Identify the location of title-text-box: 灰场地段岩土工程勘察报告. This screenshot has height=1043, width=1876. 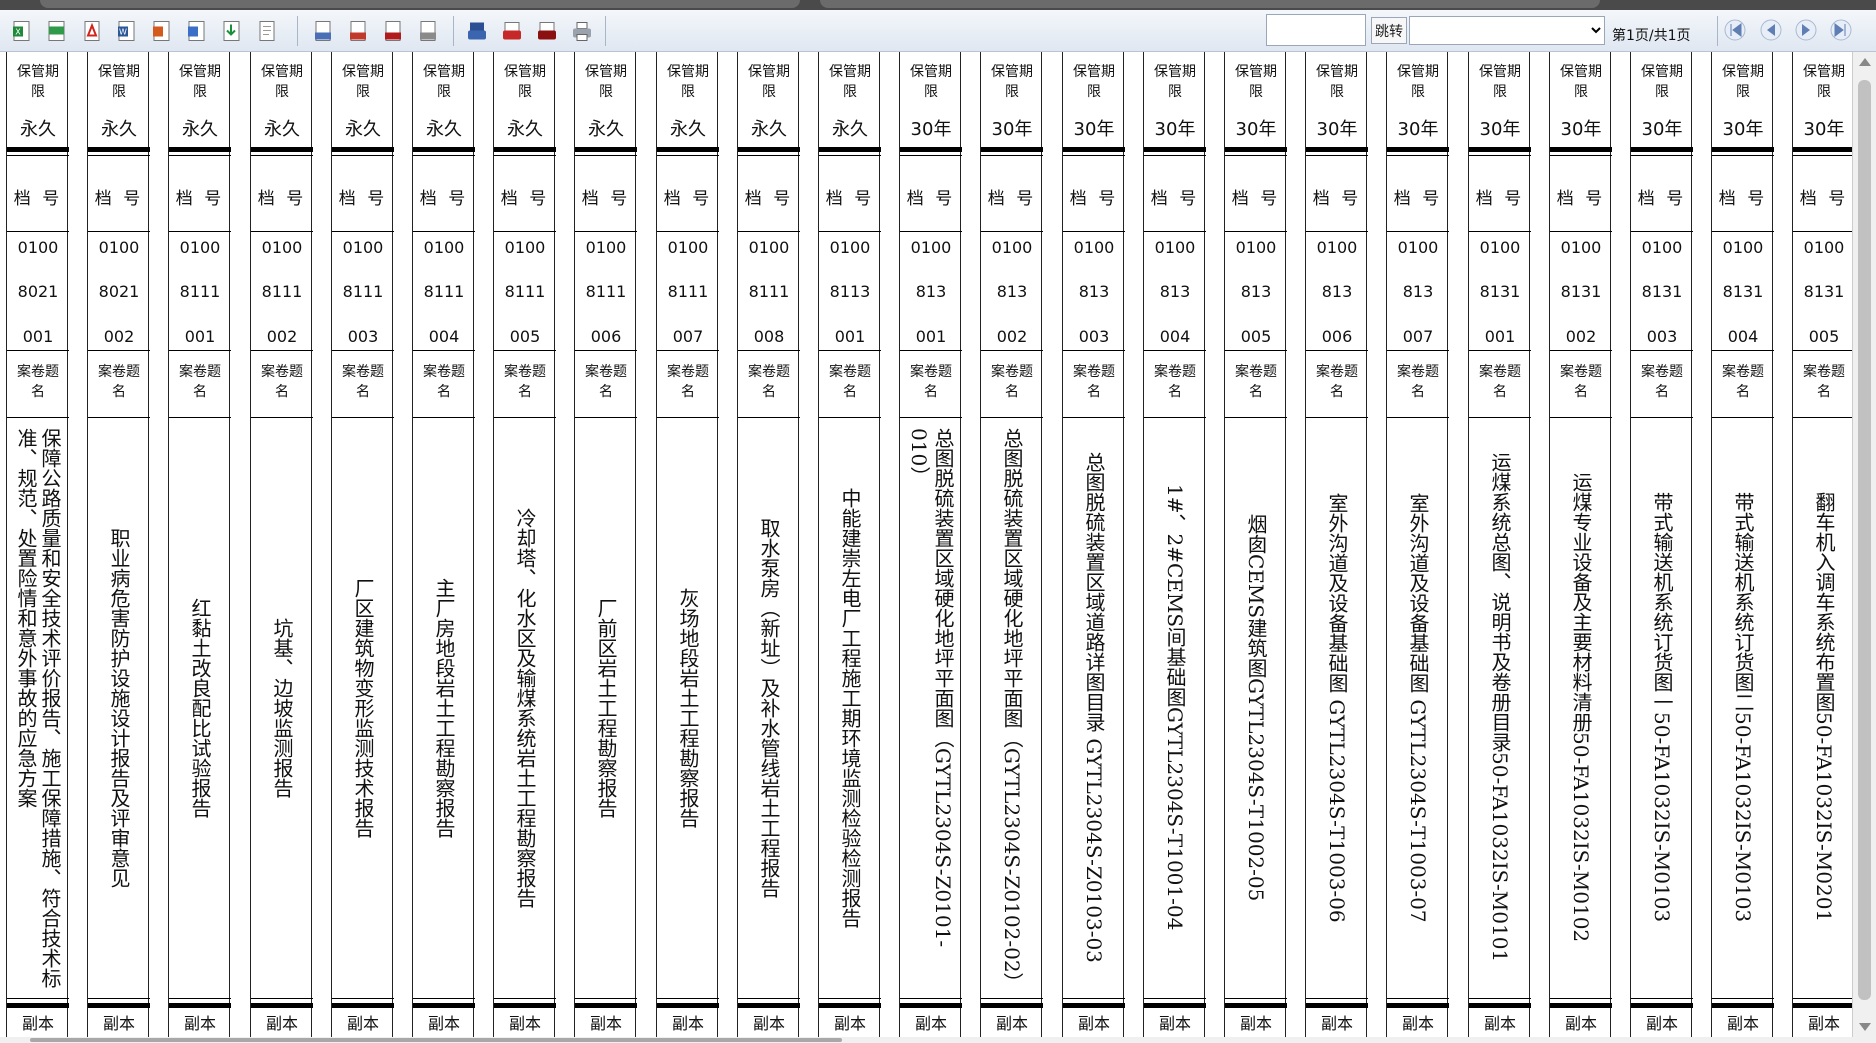
(688, 707).